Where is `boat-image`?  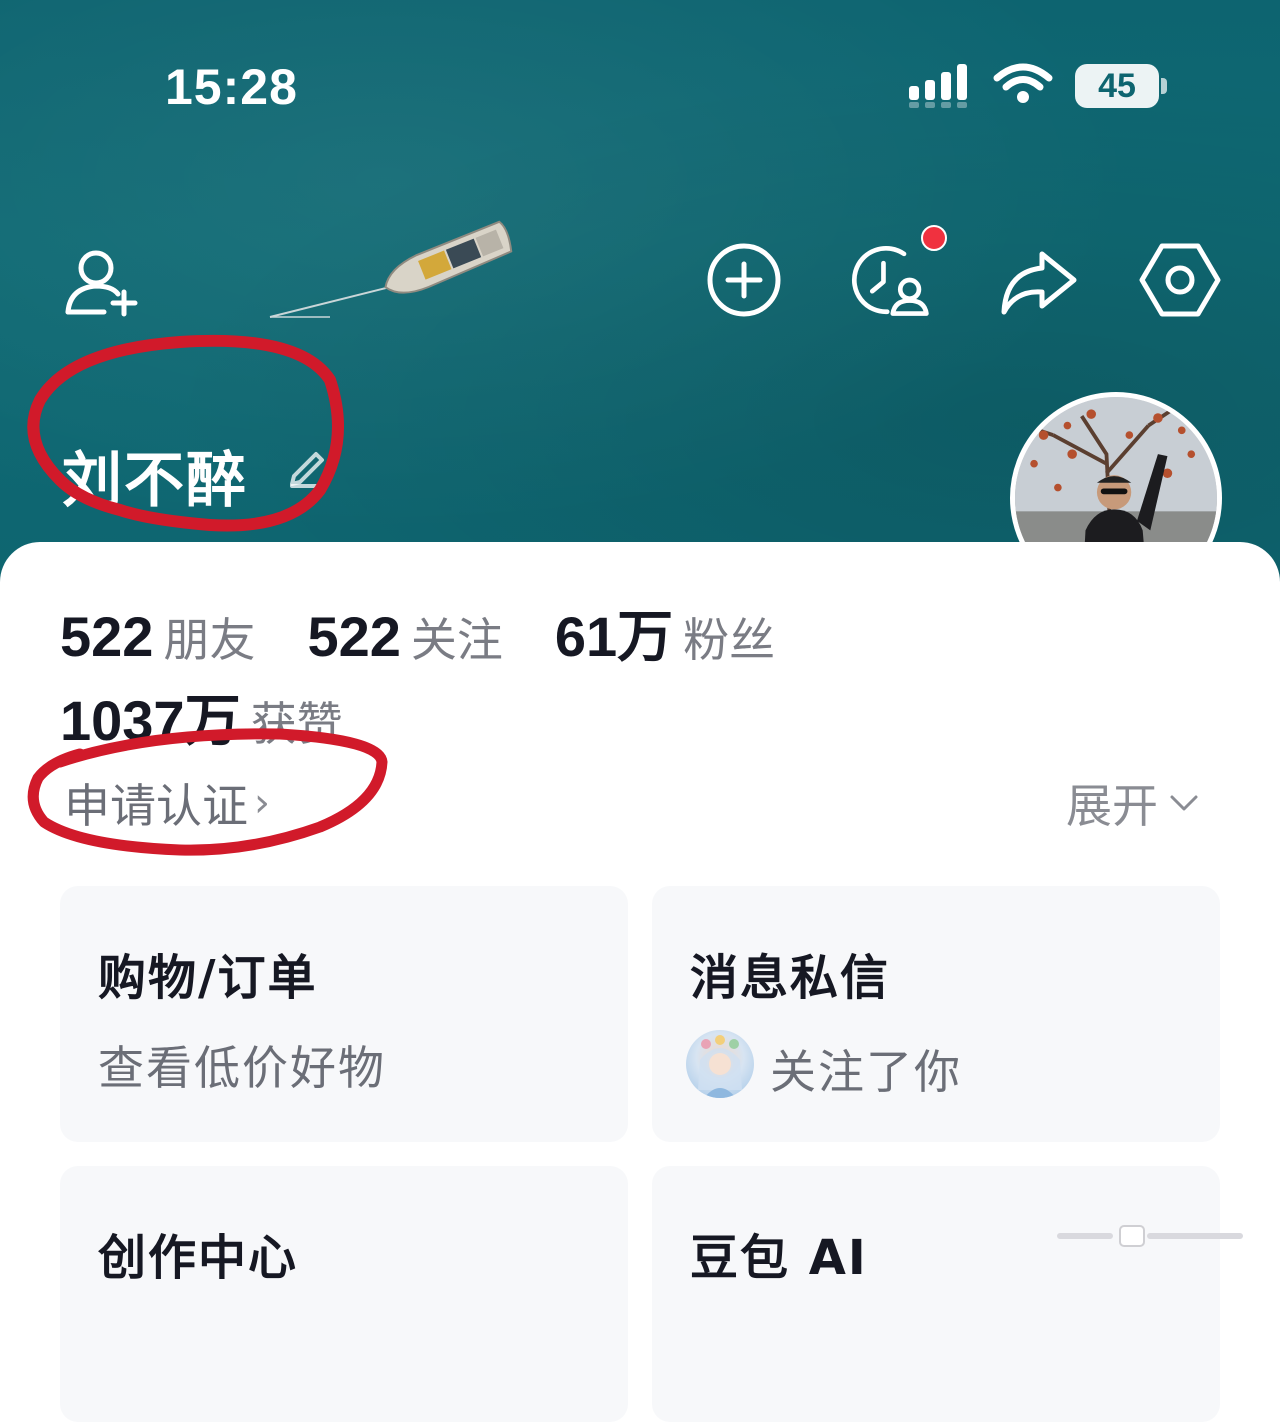
boat-image is located at coordinates (391, 269).